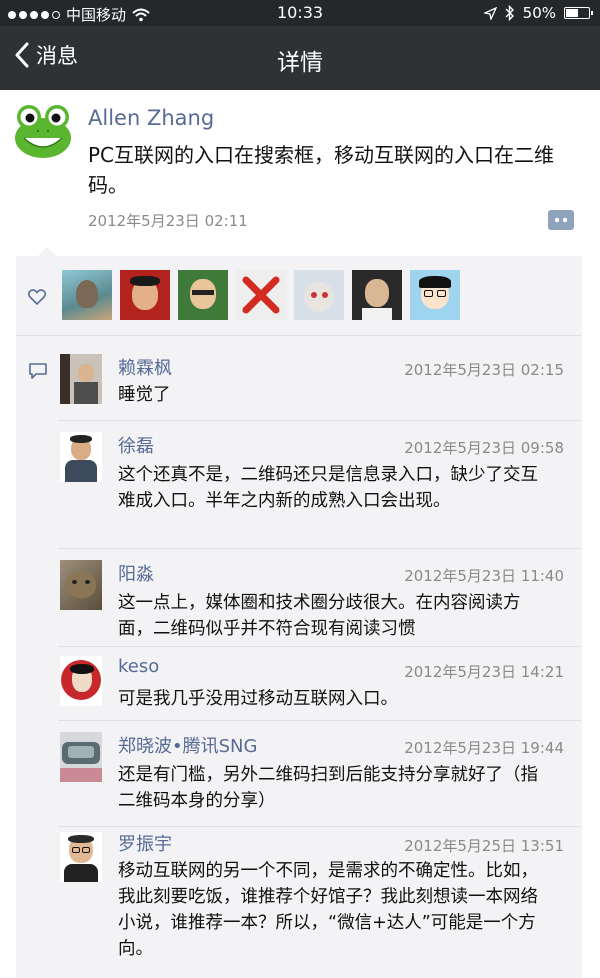  I want to click on comment-item: keso 2012年5月23日 14:21 可是我几乎没用过移动互联网入口。, so click(299, 682).